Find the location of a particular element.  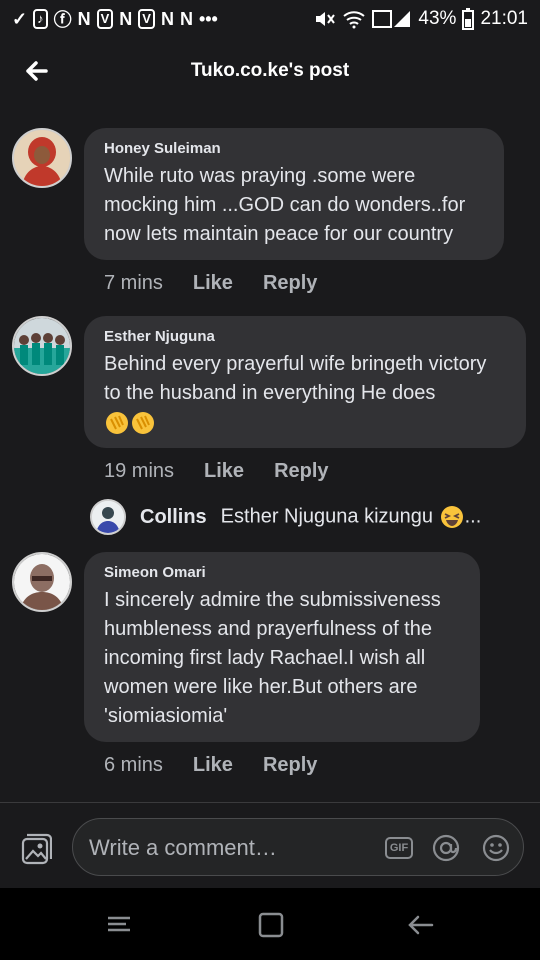

notif-n-2: N is located at coordinates (126, 18).